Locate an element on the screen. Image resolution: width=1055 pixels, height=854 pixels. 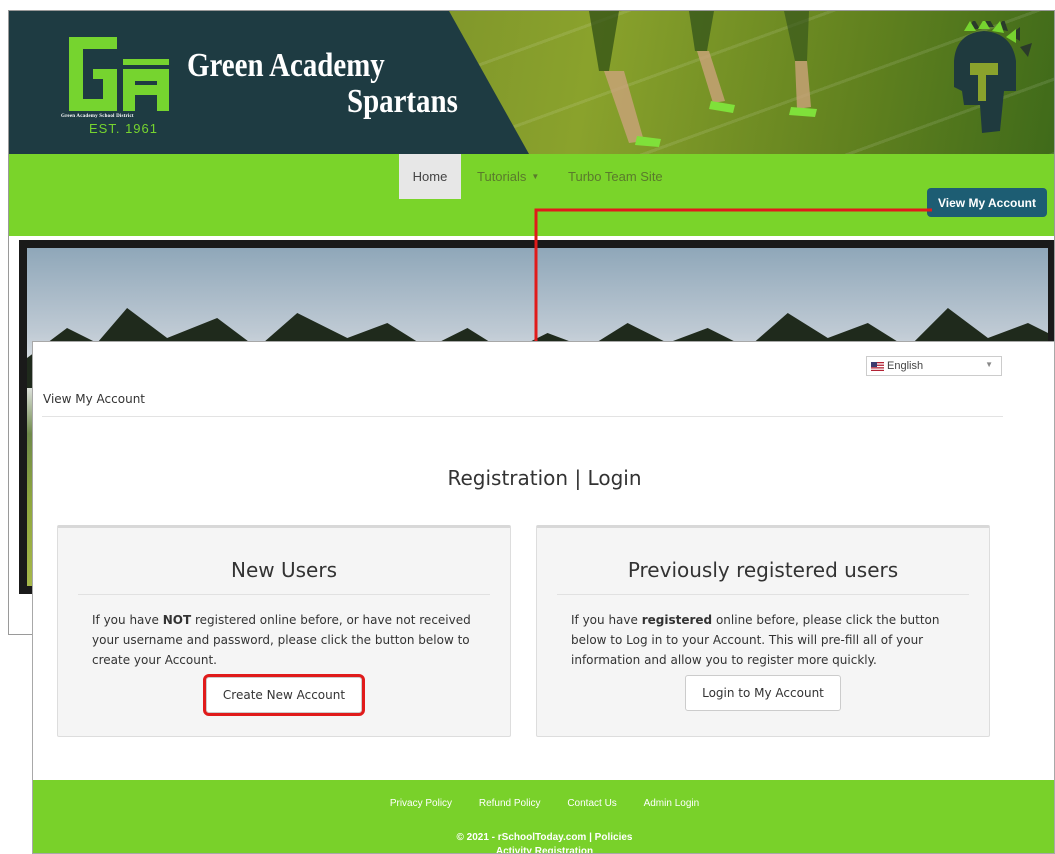
established-label: EST. 1961 is located at coordinates (123, 128).